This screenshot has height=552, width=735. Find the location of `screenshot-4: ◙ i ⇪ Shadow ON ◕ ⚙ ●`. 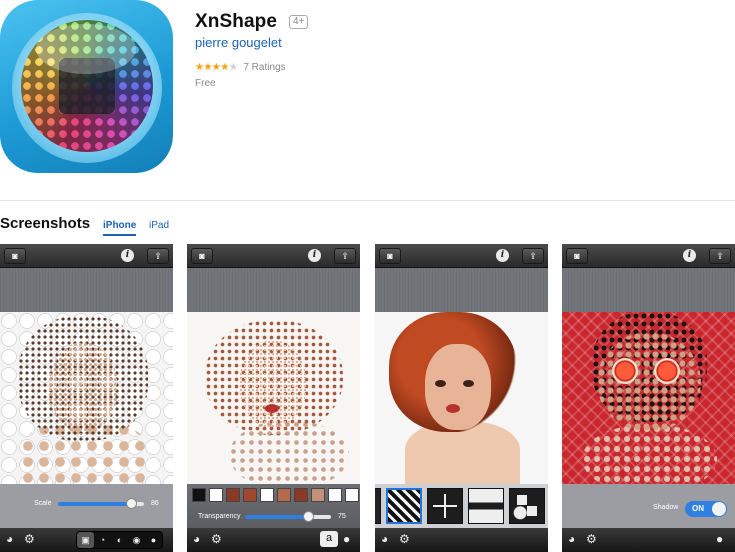

screenshot-4: ◙ i ⇪ Shadow ON ◕ ⚙ ● is located at coordinates (648, 398).